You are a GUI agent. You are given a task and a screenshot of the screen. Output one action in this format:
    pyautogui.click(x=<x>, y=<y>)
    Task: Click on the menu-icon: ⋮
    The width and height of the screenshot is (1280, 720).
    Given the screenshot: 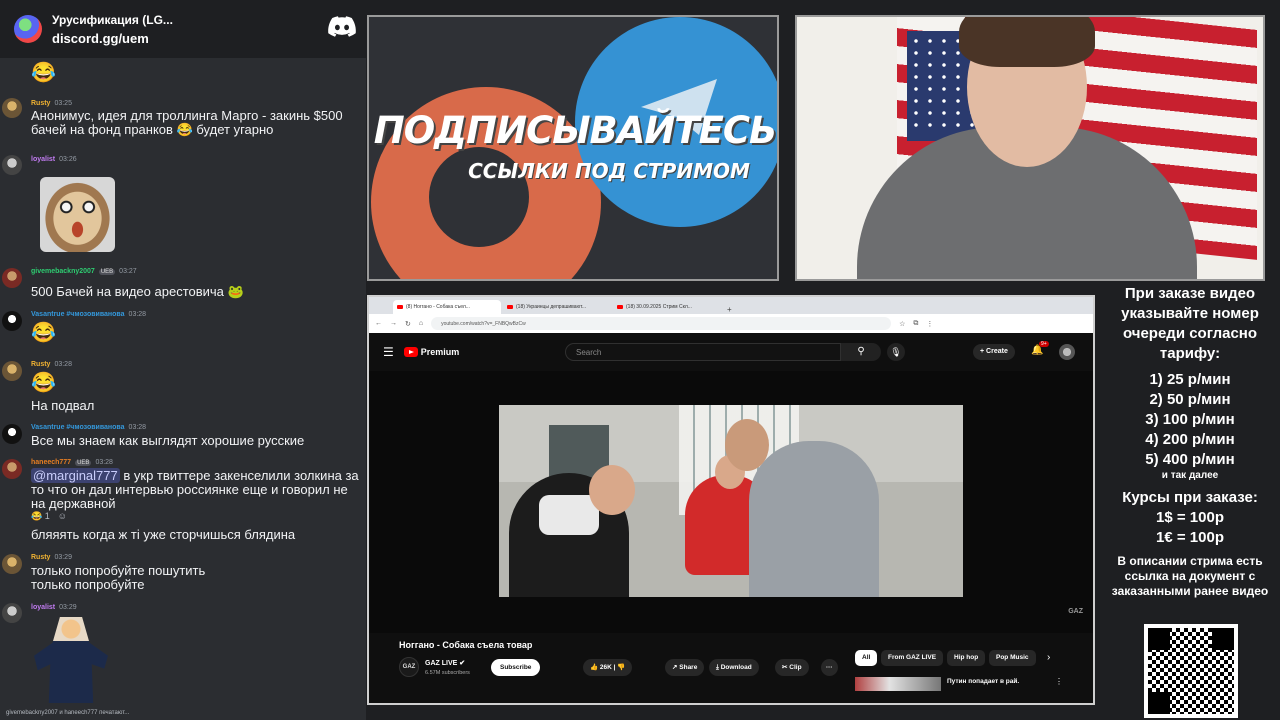 What is the action you would take?
    pyautogui.click(x=929, y=324)
    